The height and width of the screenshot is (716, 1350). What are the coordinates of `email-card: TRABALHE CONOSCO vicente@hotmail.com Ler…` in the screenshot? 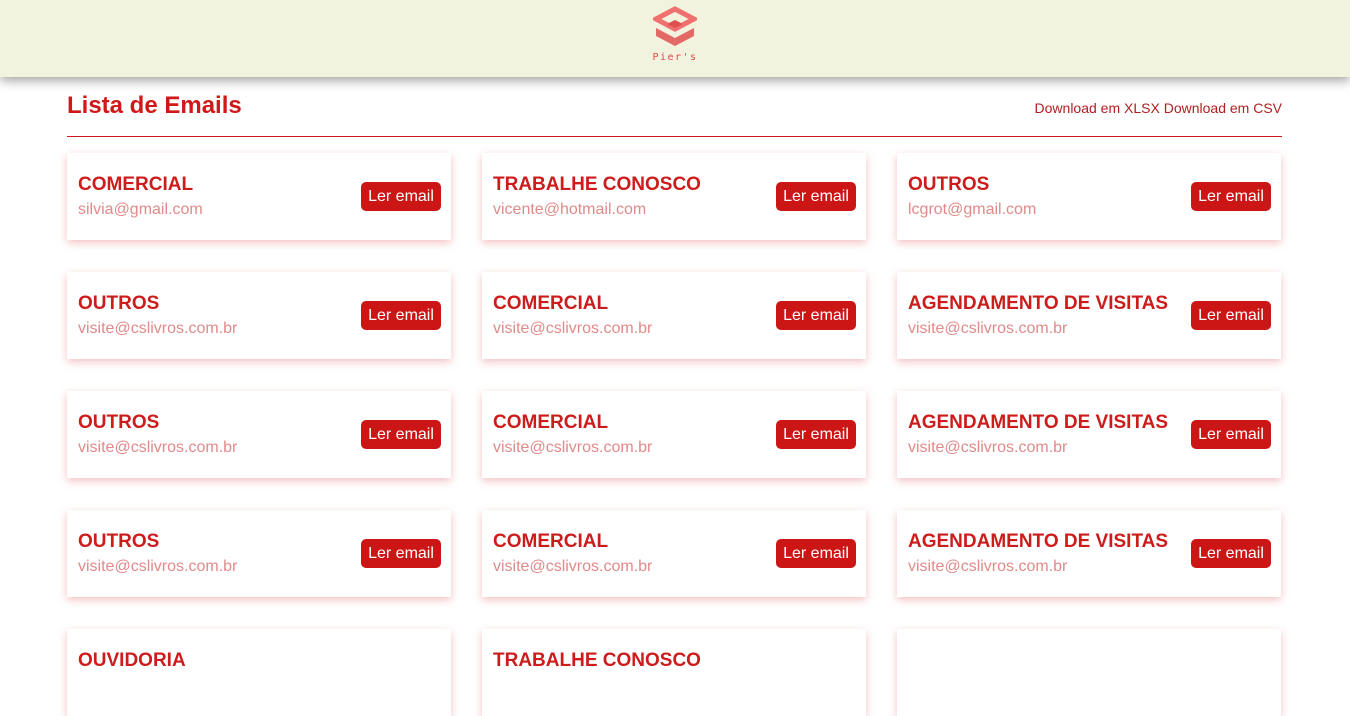 It's located at (674, 196).